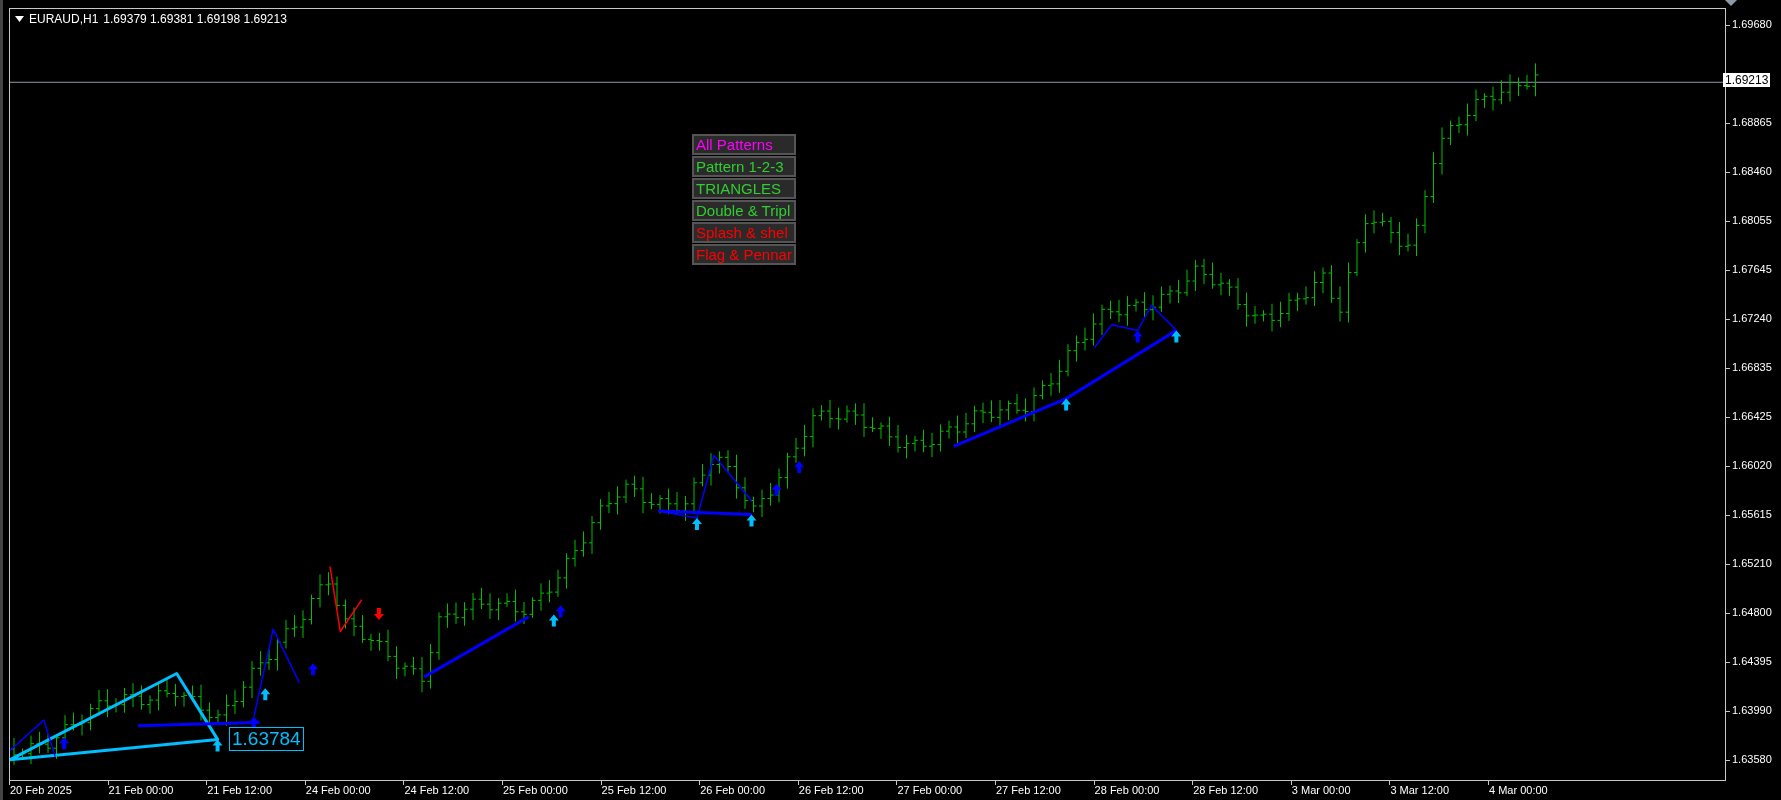 The image size is (1781, 800). Describe the element at coordinates (1752, 219) in the screenshot. I see `price-tick-label: 1.68055` at that location.